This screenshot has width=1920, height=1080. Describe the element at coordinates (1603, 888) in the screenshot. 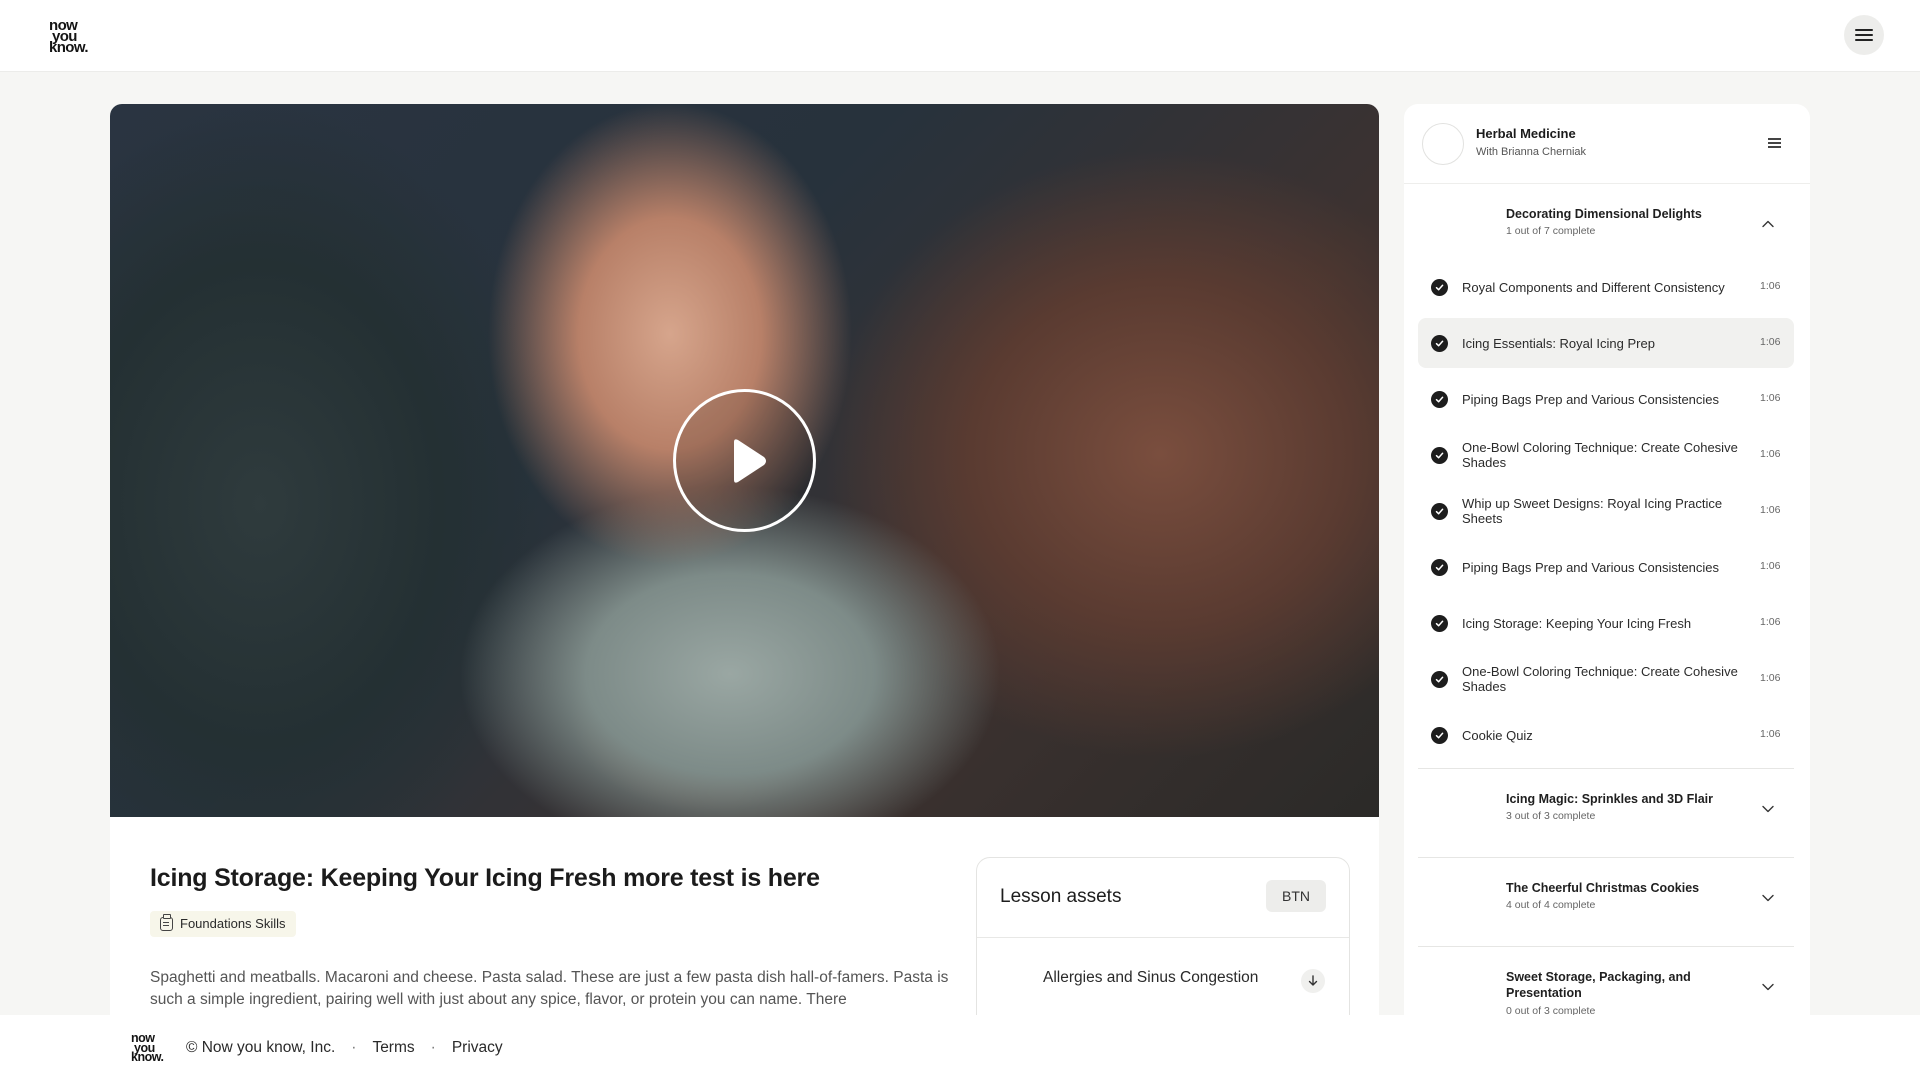

I see `section-title: The Cheerful Christmas Cookies` at that location.